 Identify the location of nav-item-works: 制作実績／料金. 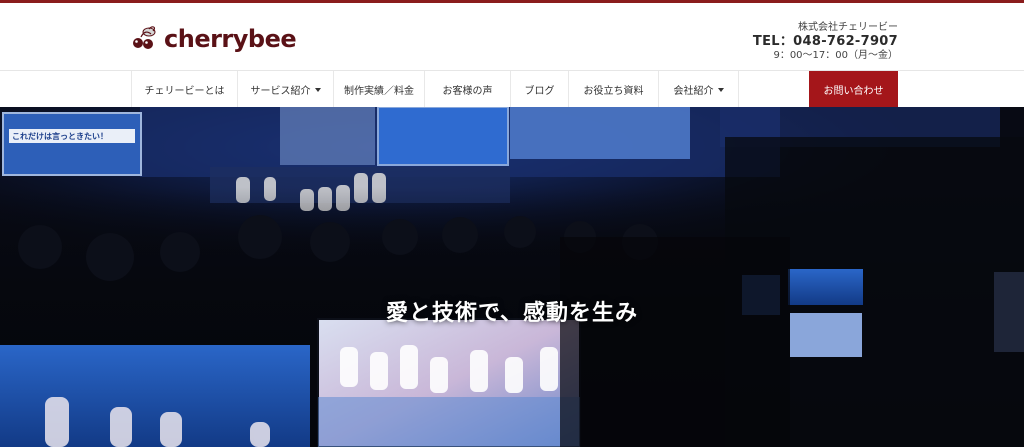
(378, 89).